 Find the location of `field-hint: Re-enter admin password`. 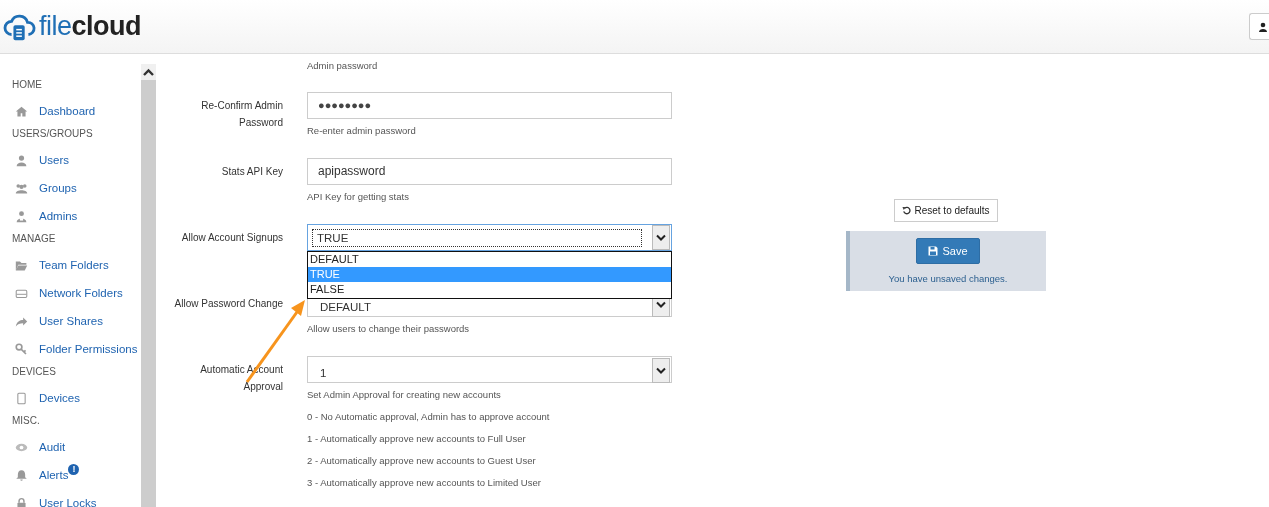

field-hint: Re-enter admin password is located at coordinates (362, 131).